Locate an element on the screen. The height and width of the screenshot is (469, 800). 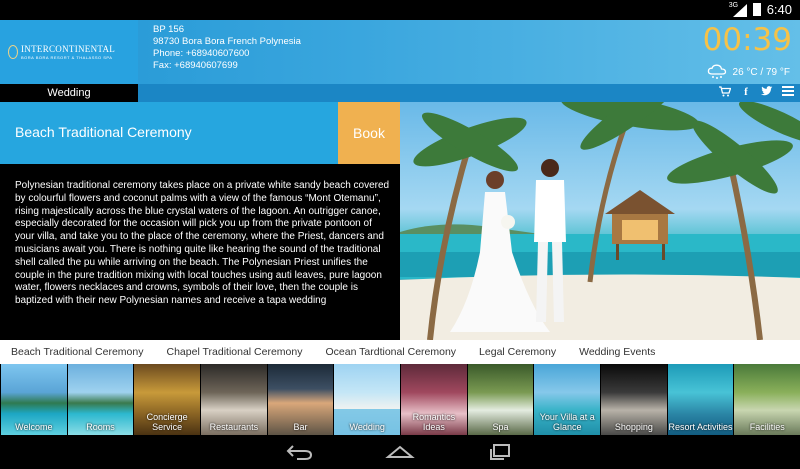
thumbnail-bar: Bar is located at coordinates (300, 399).